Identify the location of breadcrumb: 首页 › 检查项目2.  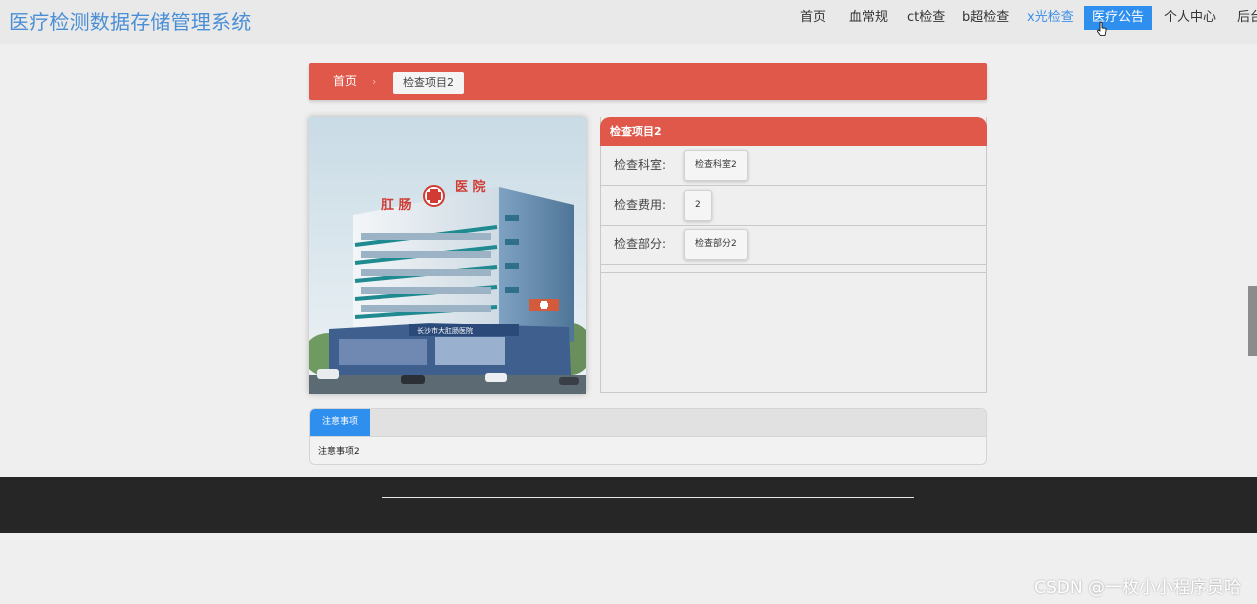
(648, 81).